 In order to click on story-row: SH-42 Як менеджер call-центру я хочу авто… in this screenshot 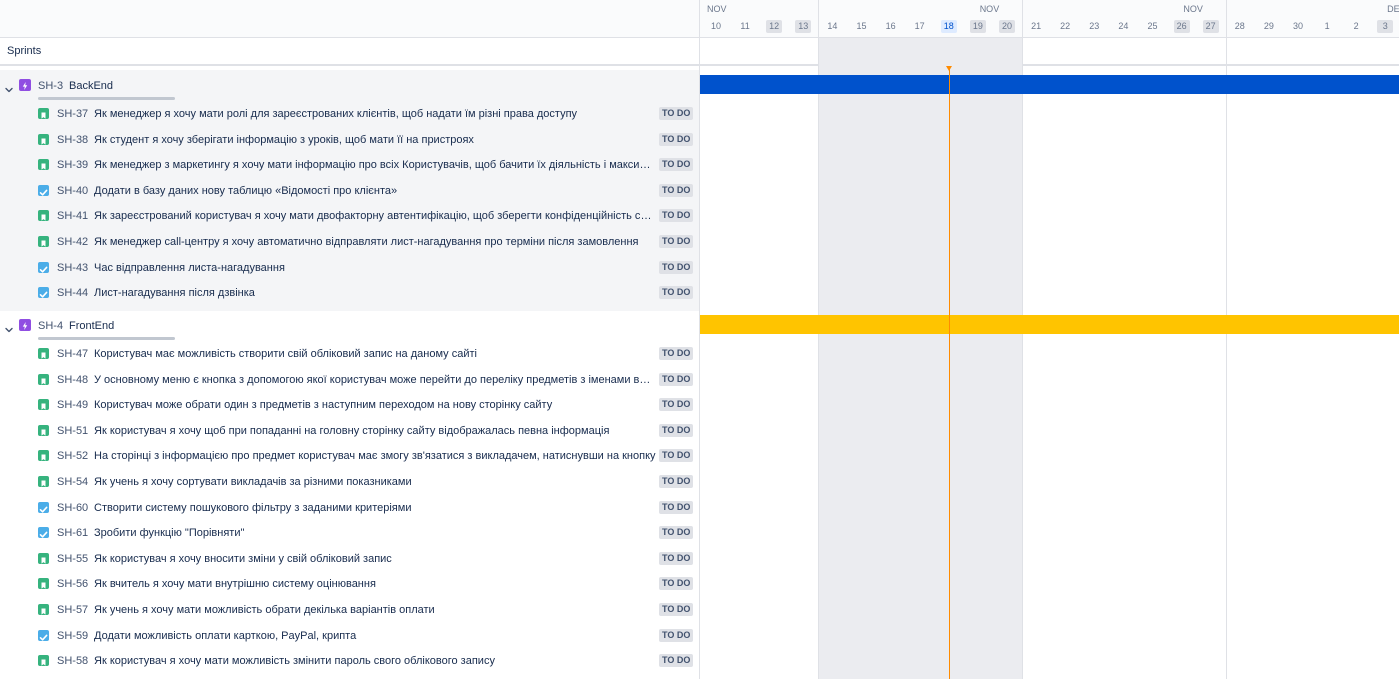, I will do `click(349, 242)`.